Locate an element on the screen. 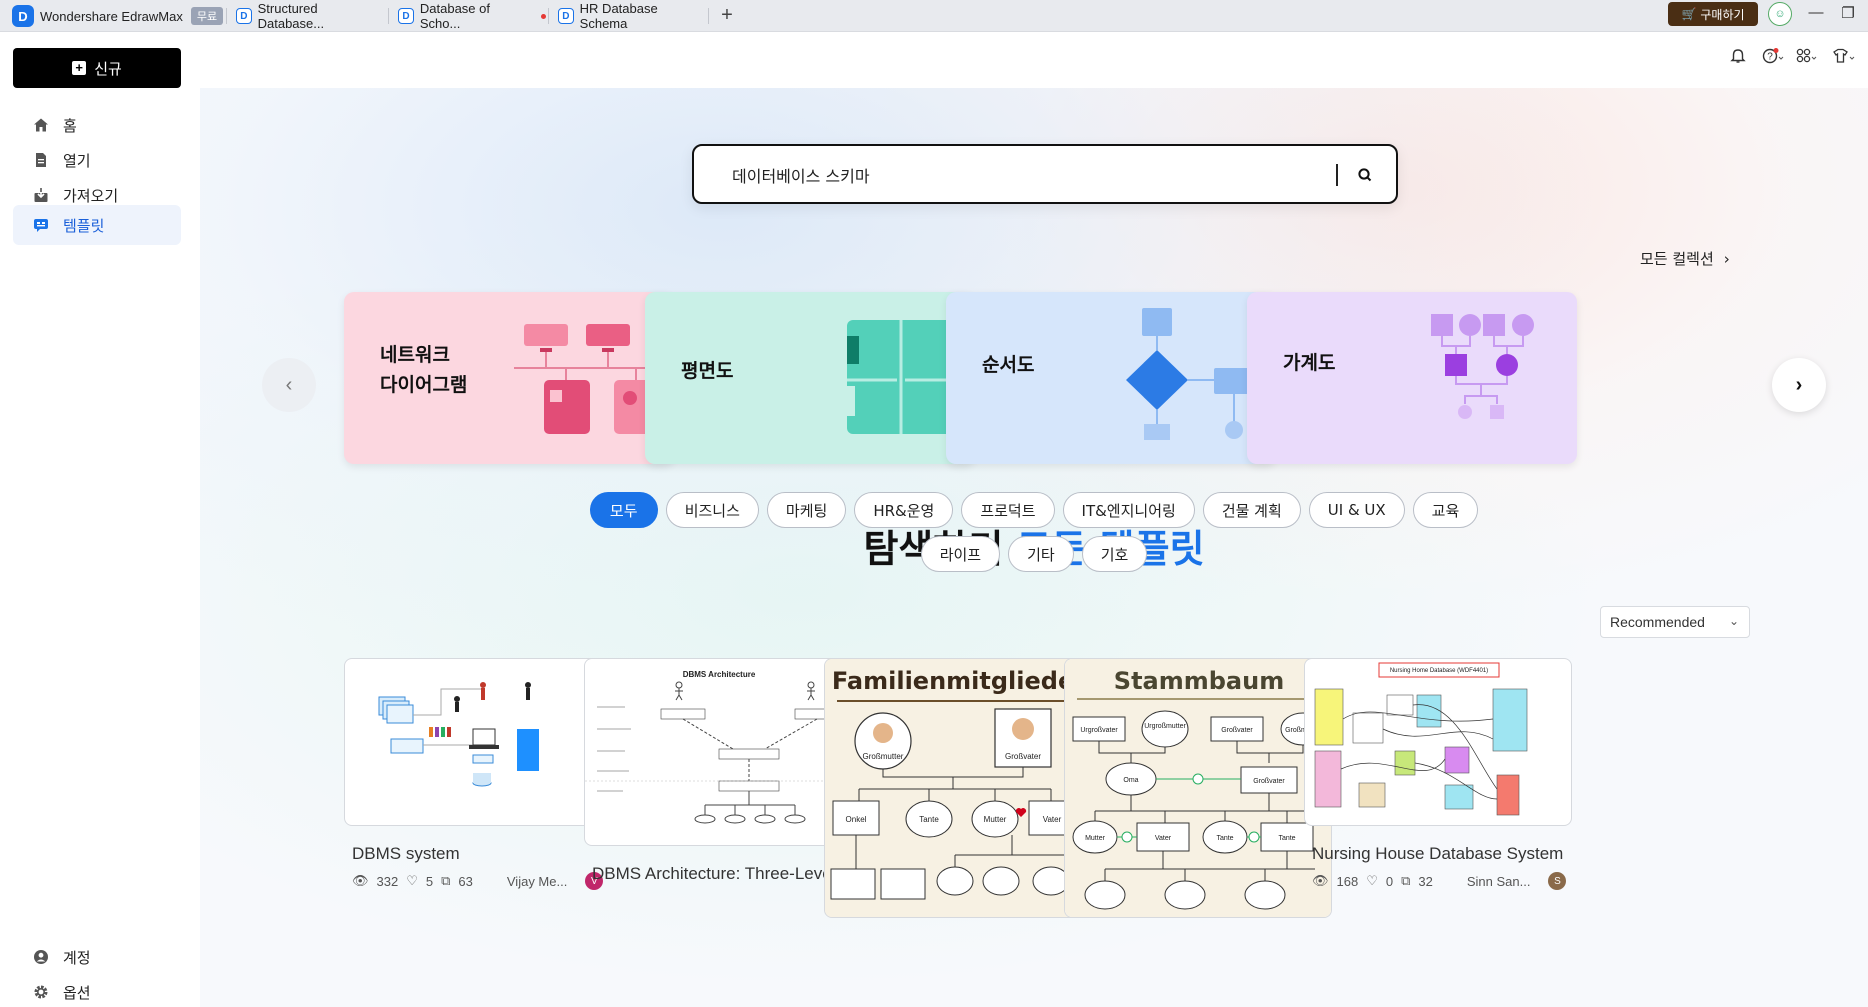  template-meta: 👁 332 ♡ 5 ⧉ 63 Vijay Me... V is located at coordinates (478, 881).